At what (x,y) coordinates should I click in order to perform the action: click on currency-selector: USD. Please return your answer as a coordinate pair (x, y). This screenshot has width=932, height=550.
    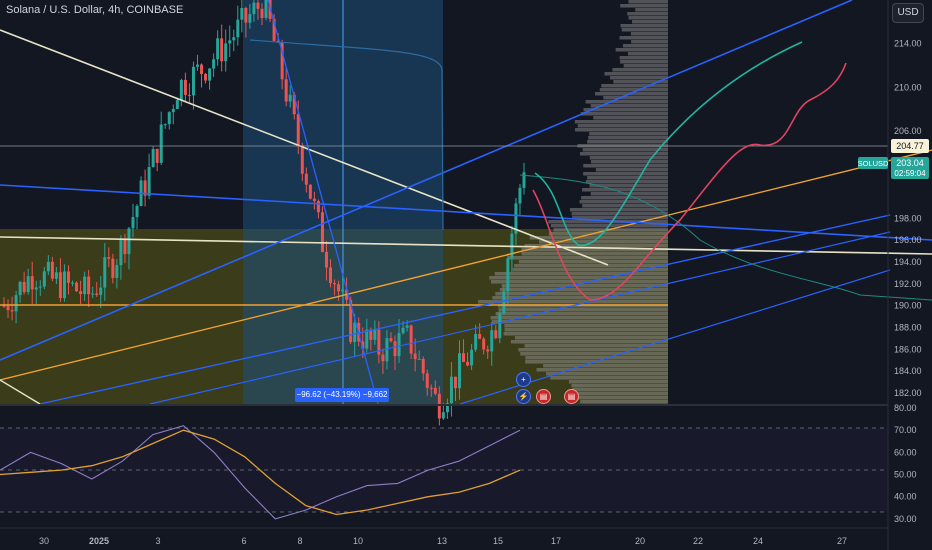
    Looking at the image, I should click on (908, 13).